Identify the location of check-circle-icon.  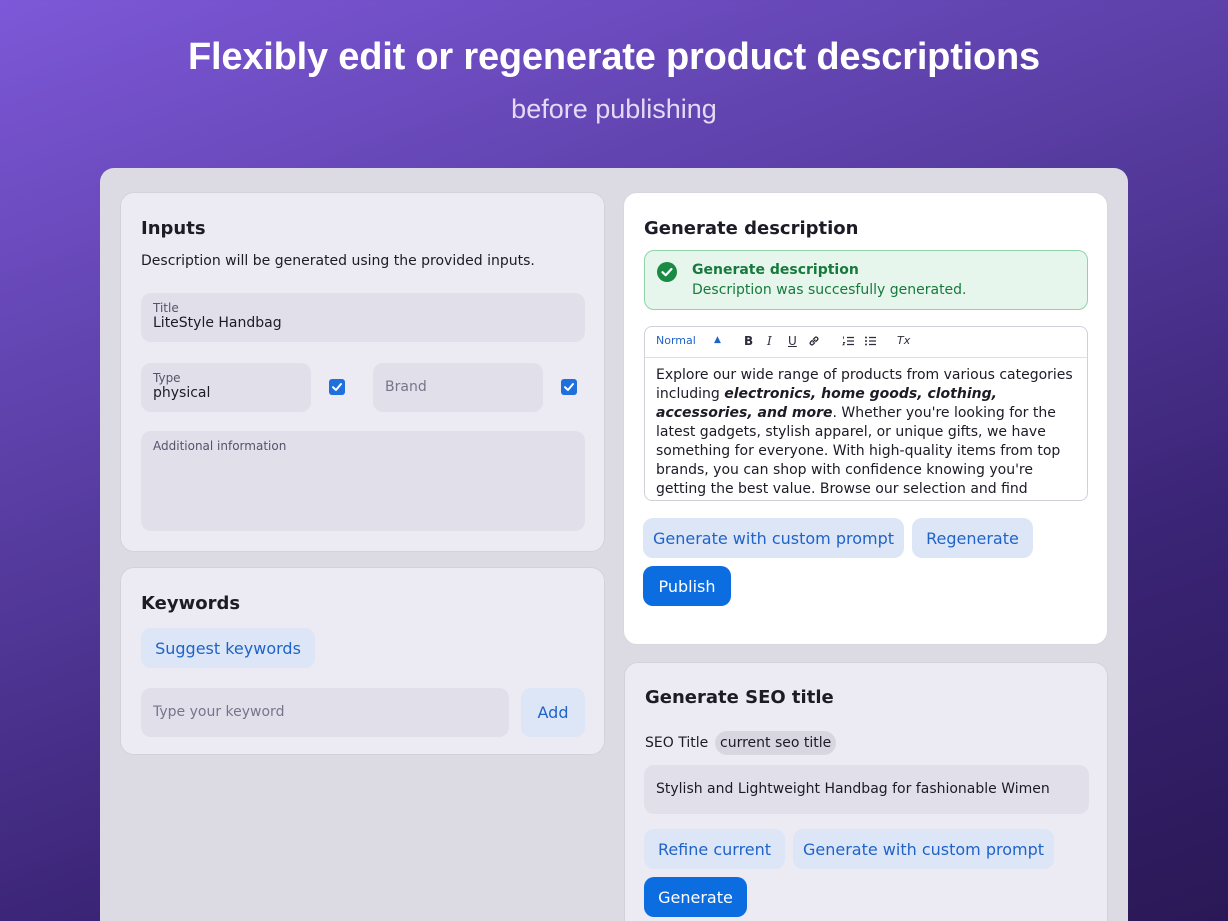
(667, 272).